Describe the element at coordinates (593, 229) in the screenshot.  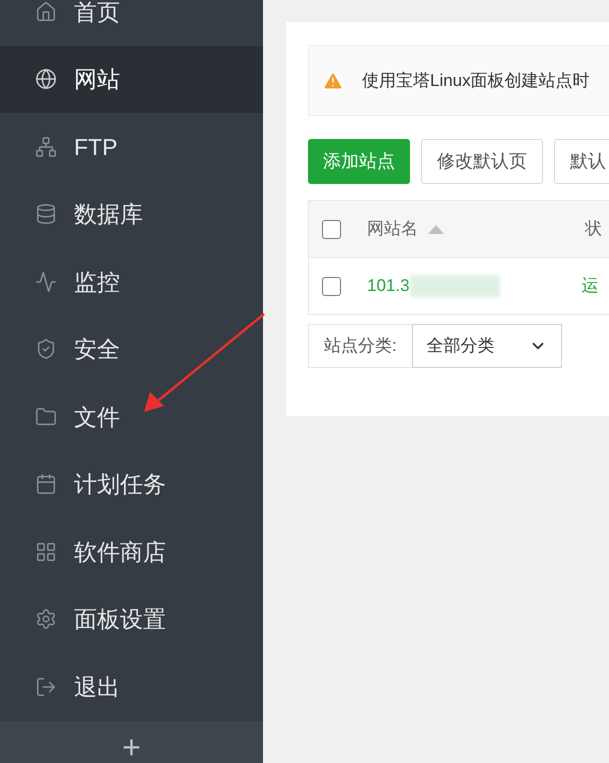
I see `column-header: 状` at that location.